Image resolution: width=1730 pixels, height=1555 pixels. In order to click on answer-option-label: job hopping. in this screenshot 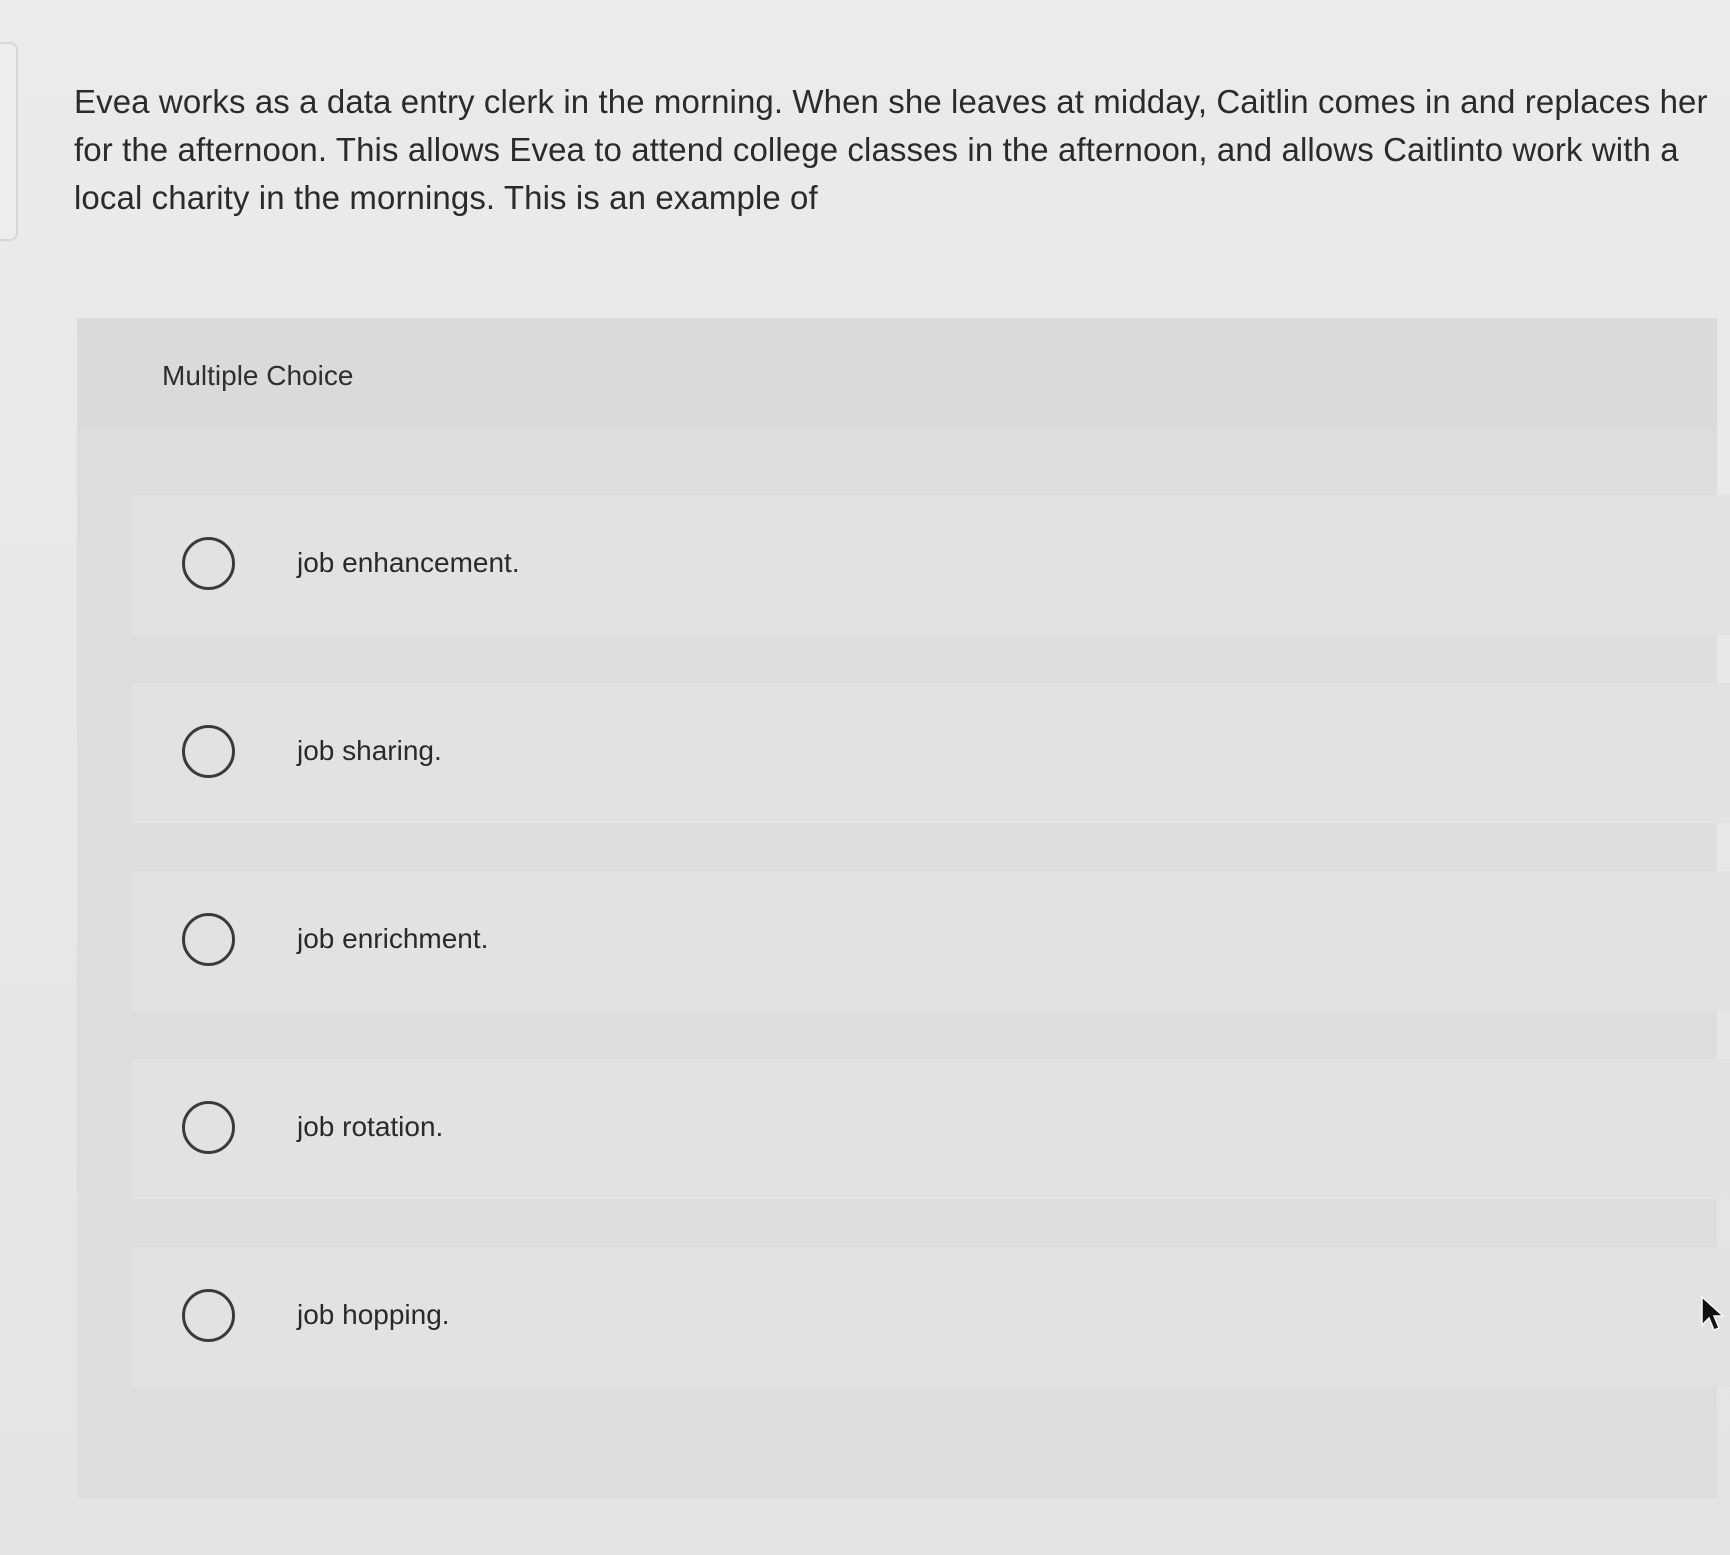, I will do `click(373, 1314)`.